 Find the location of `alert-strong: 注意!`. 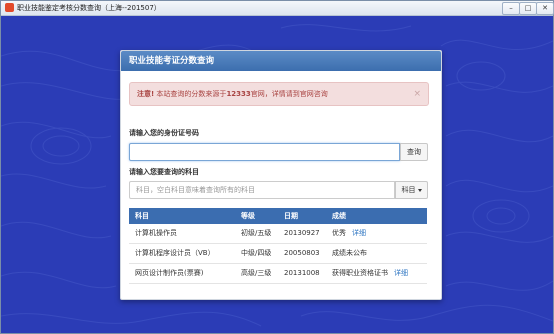

alert-strong: 注意! is located at coordinates (146, 94).